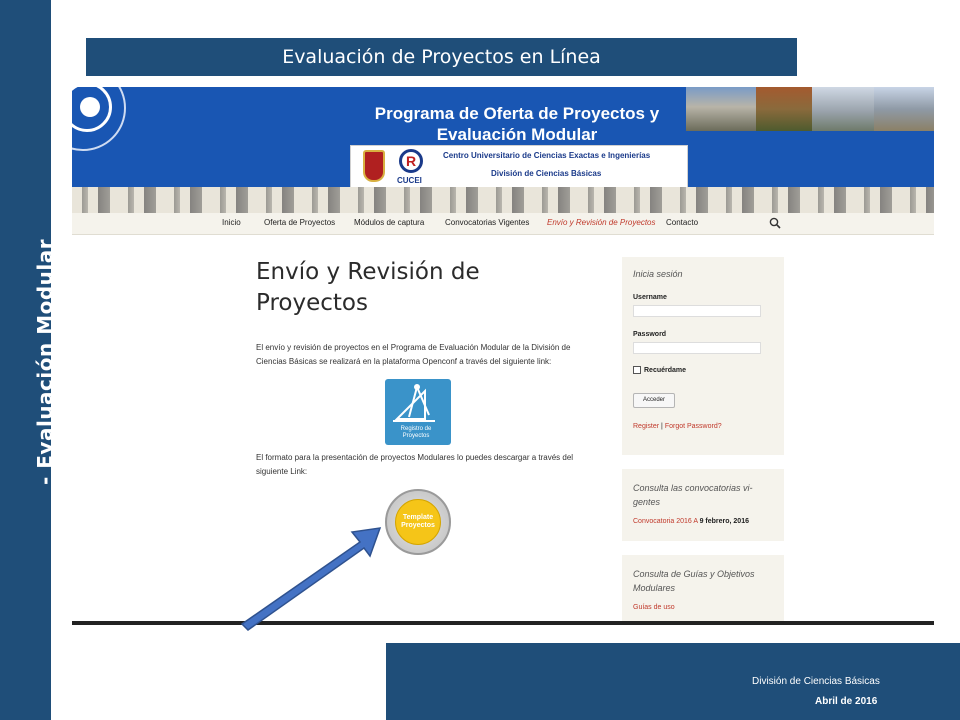 Image resolution: width=960 pixels, height=720 pixels. What do you see at coordinates (546, 173) in the screenshot?
I see `division-name: División de Ciencias Básicas` at bounding box center [546, 173].